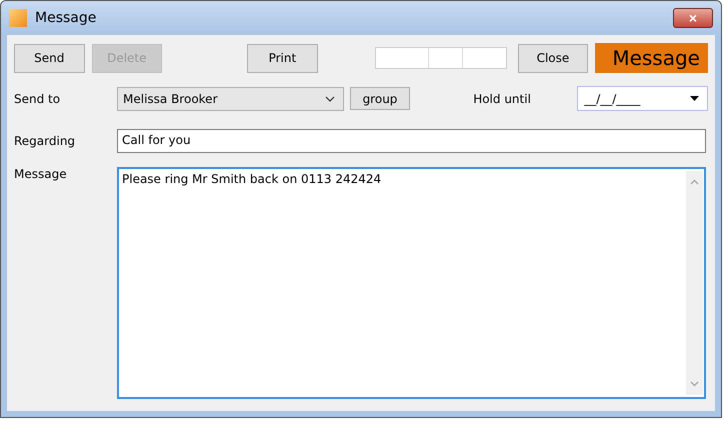 Image resolution: width=728 pixels, height=426 pixels. I want to click on window-title: Message, so click(66, 18).